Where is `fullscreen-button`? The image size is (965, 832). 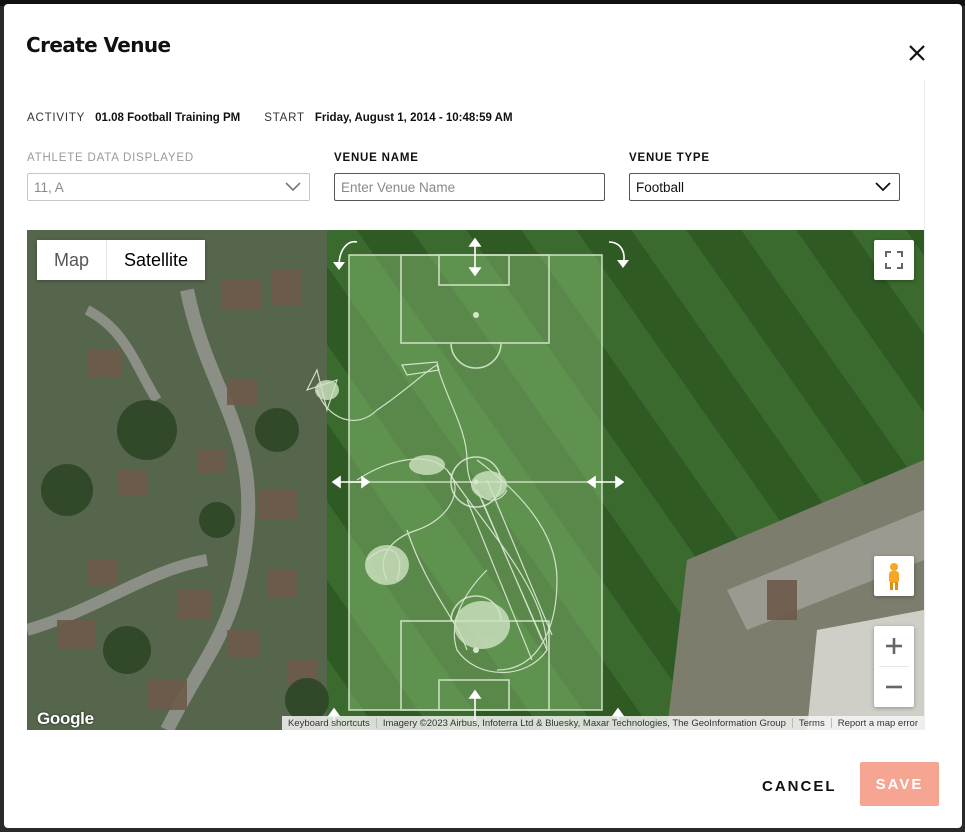
fullscreen-button is located at coordinates (894, 260).